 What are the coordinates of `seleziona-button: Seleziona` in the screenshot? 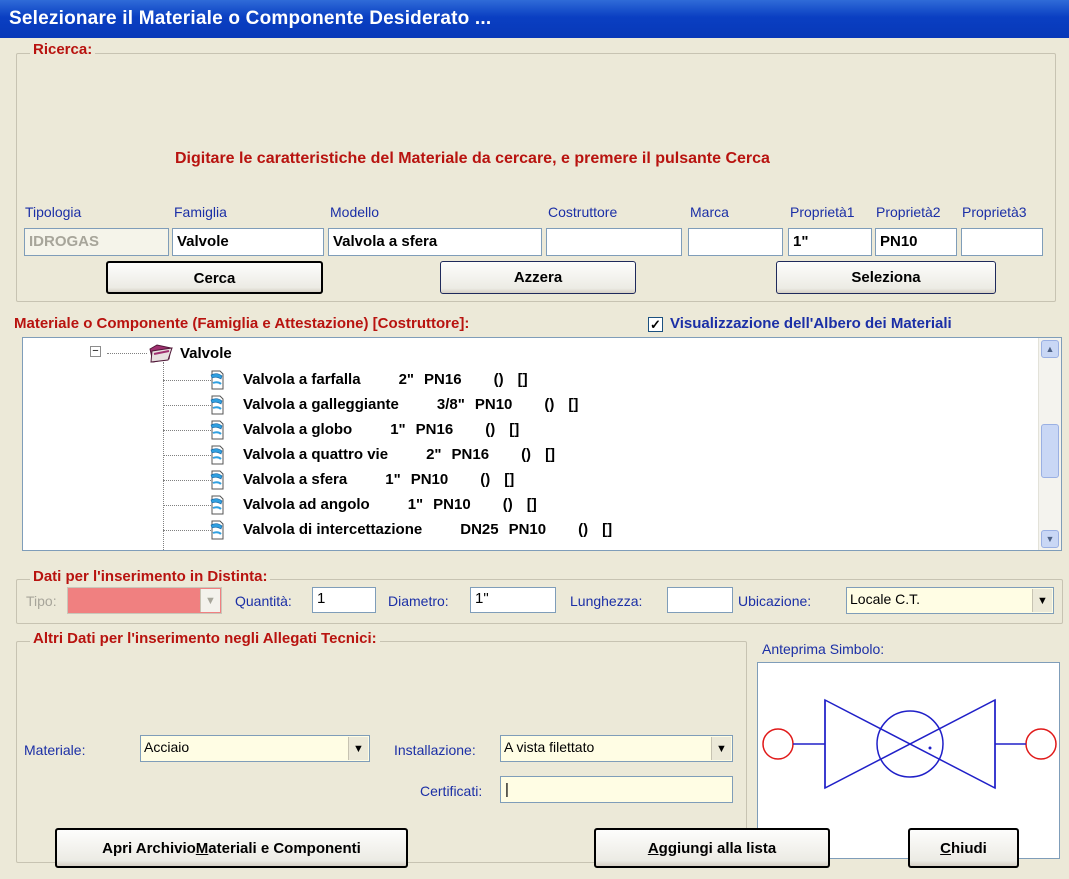 It's located at (886, 277).